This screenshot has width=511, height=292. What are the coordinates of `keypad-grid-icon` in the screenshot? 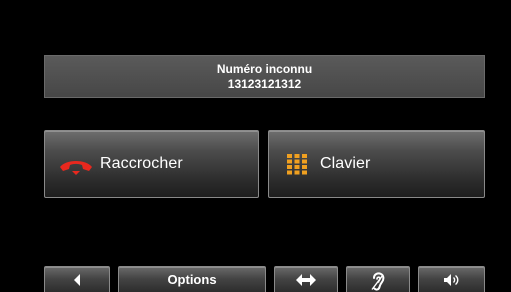 It's located at (300, 164).